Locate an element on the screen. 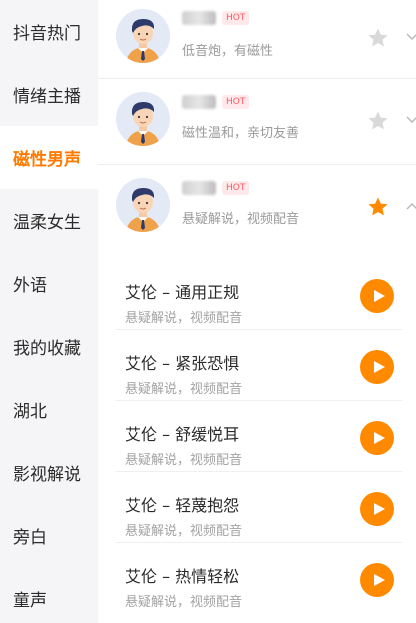 The height and width of the screenshot is (623, 416). sidebar-item-foreign-language: 外语 is located at coordinates (49, 283).